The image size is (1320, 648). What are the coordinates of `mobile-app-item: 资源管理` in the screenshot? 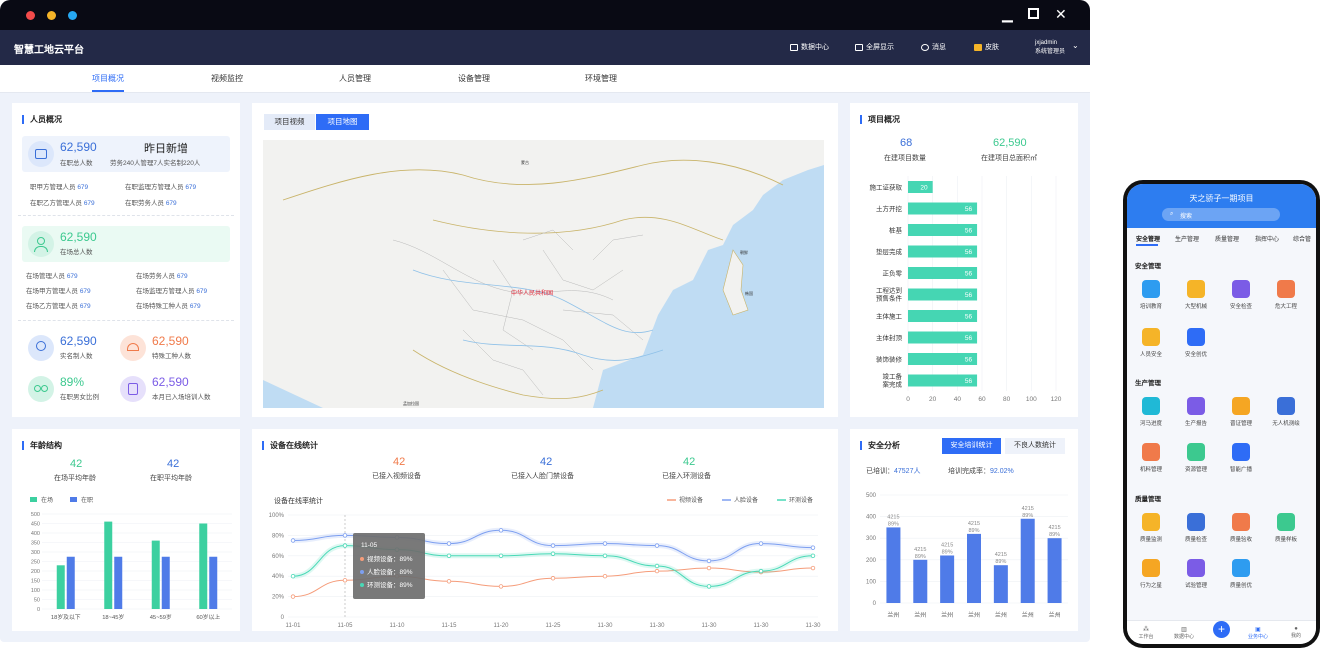 It's located at (1196, 458).